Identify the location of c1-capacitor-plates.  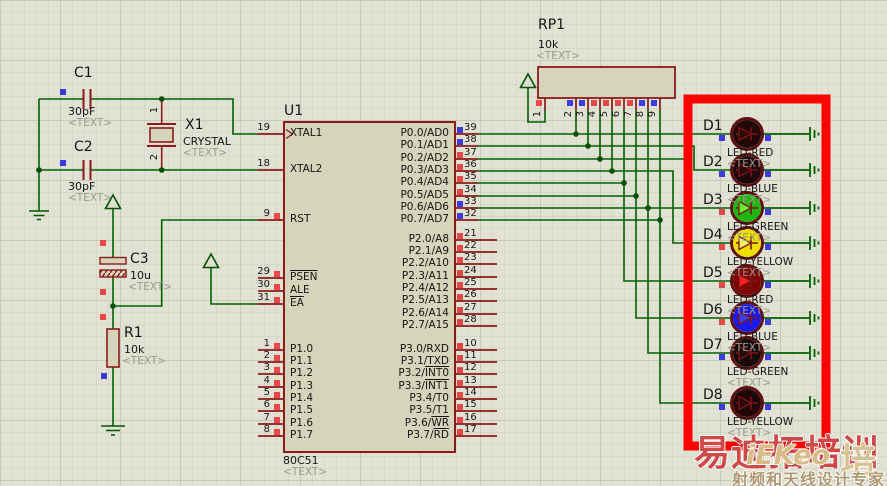
(87, 99).